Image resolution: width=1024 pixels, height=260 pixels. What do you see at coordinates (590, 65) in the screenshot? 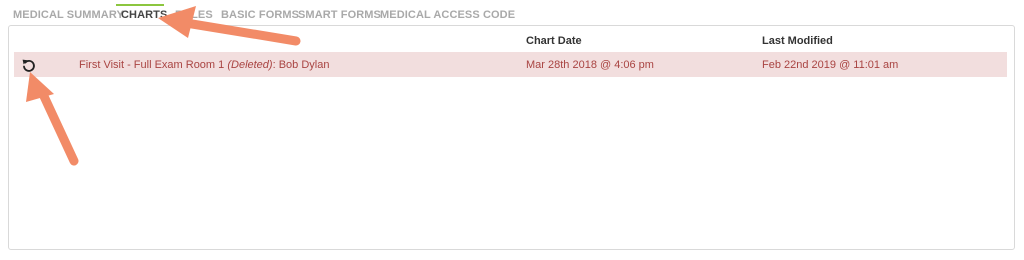
I see `chart-date-cell: Mar 28th 2018 @ 4:06 pm` at bounding box center [590, 65].